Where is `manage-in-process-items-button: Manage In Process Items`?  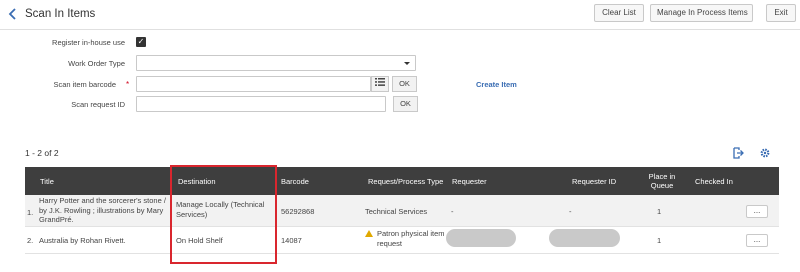 manage-in-process-items-button: Manage In Process Items is located at coordinates (701, 13).